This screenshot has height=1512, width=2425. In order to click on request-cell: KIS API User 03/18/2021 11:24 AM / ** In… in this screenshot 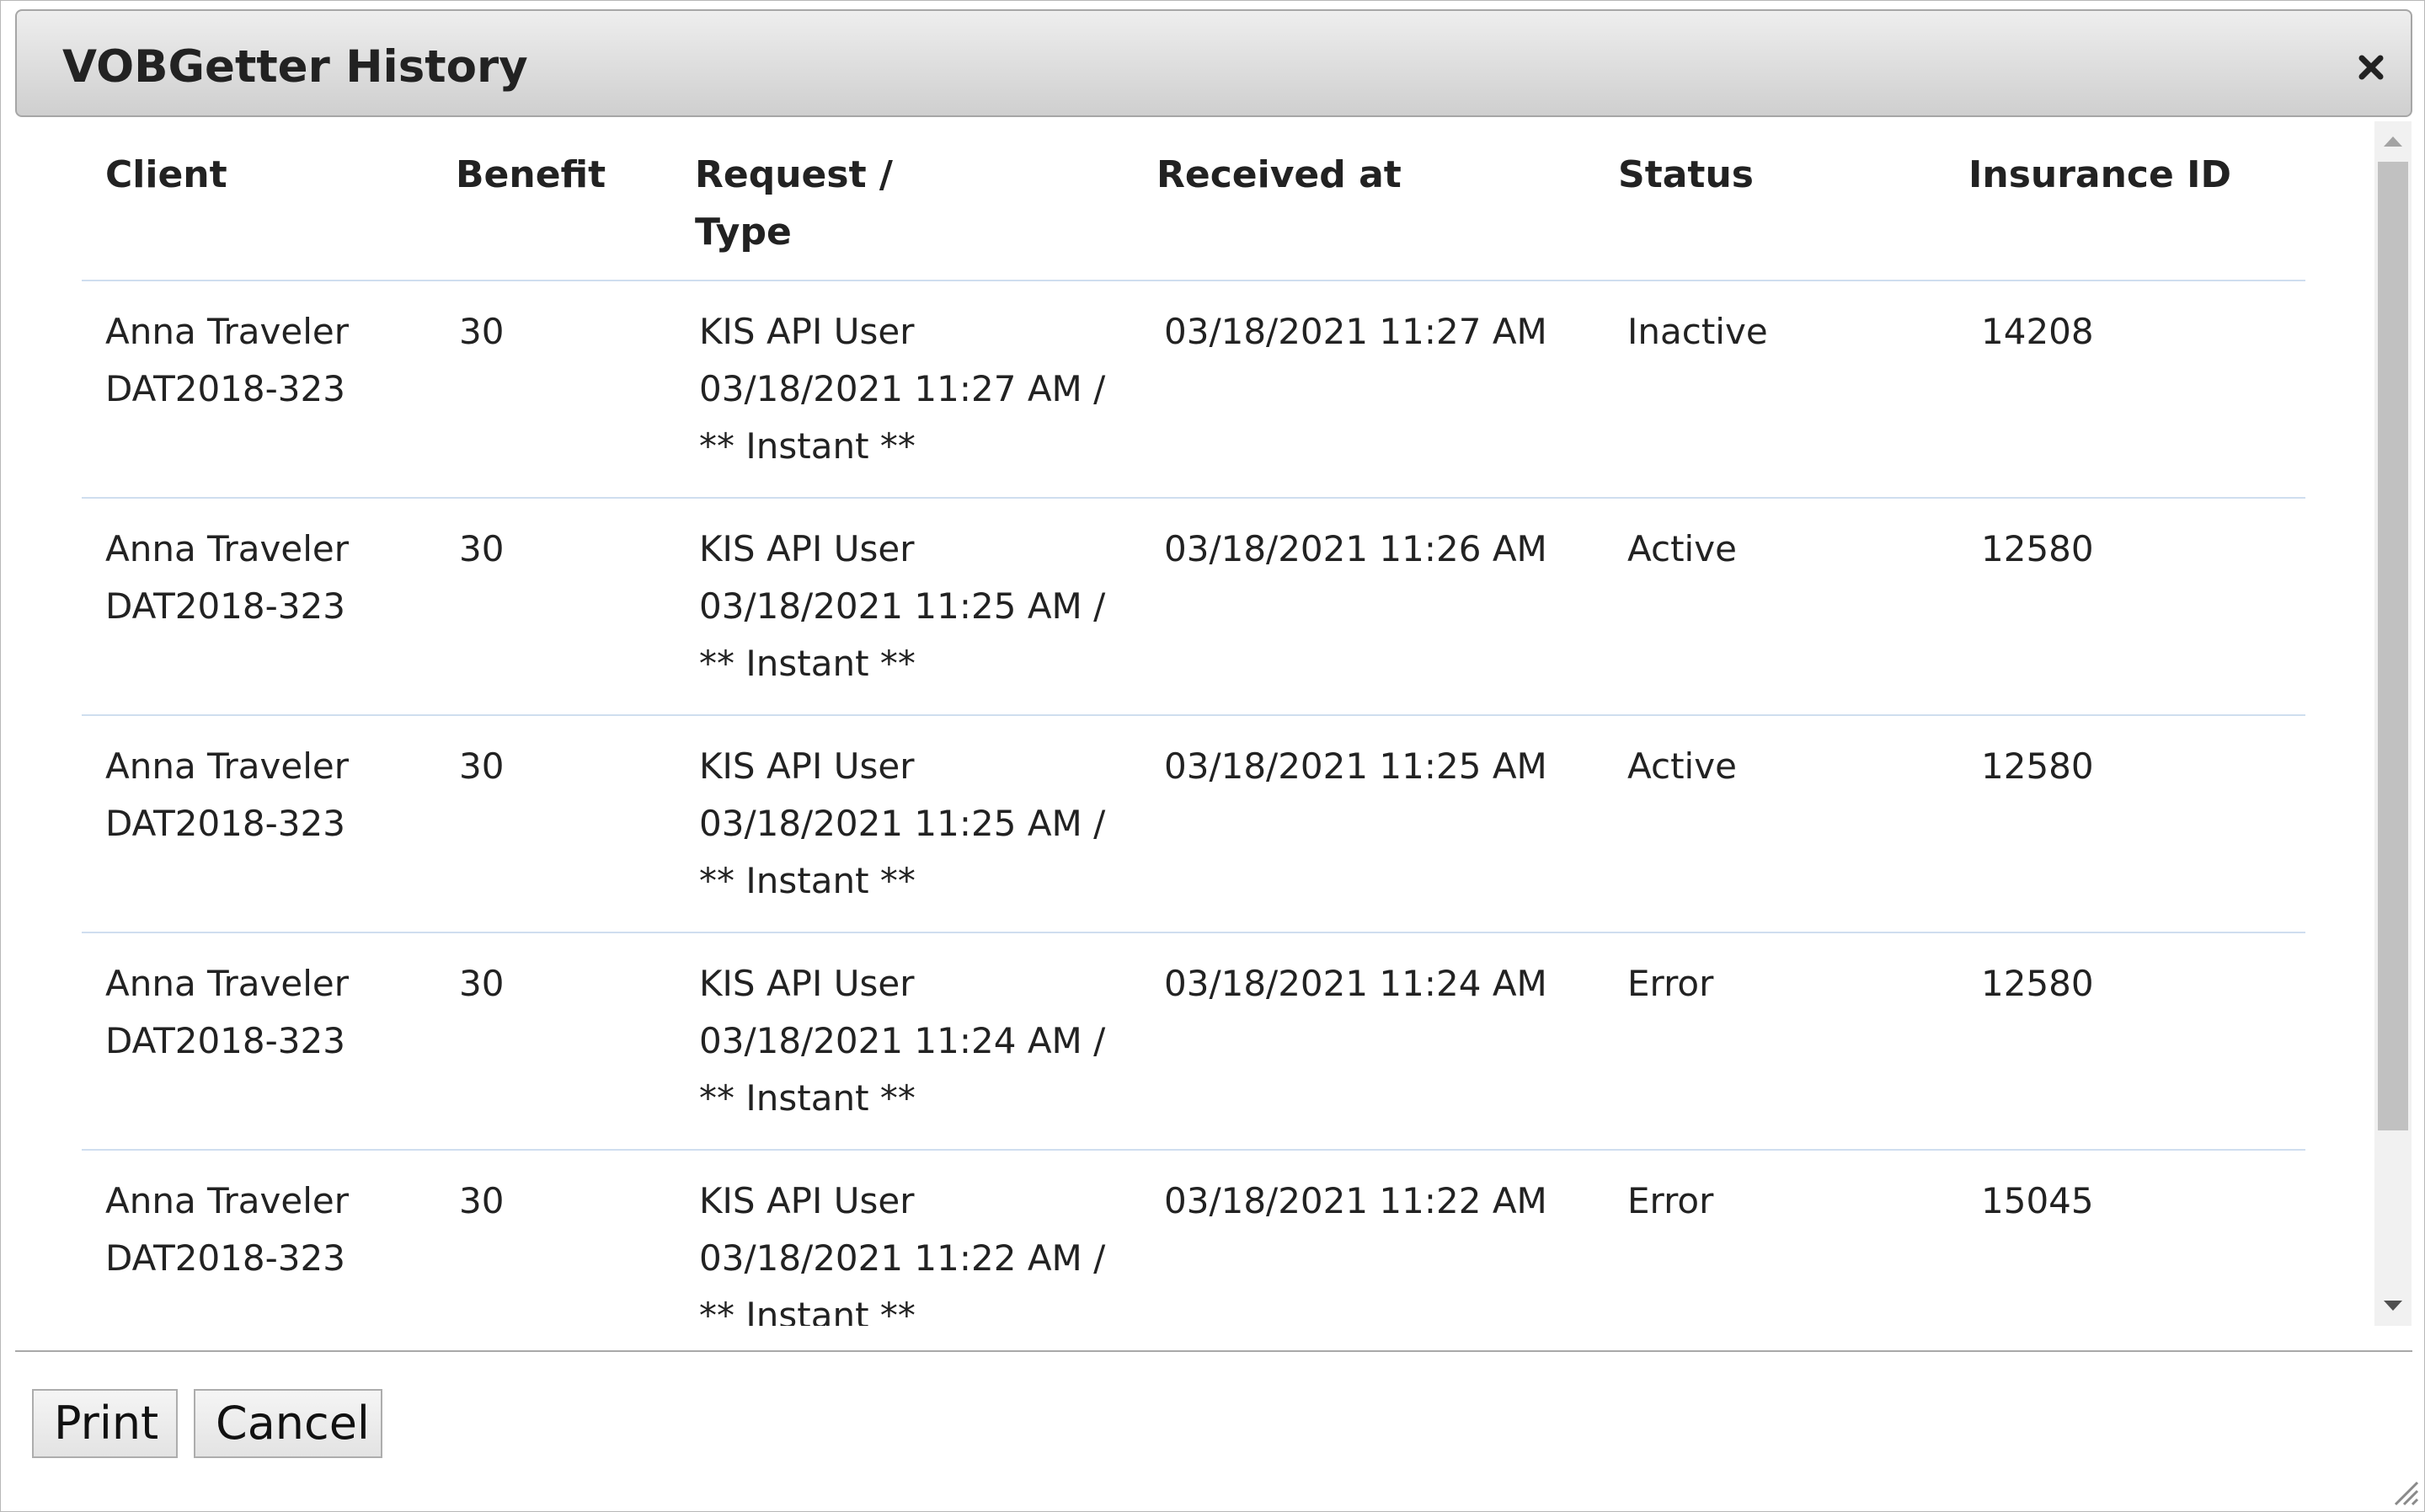, I will do `click(902, 1041)`.